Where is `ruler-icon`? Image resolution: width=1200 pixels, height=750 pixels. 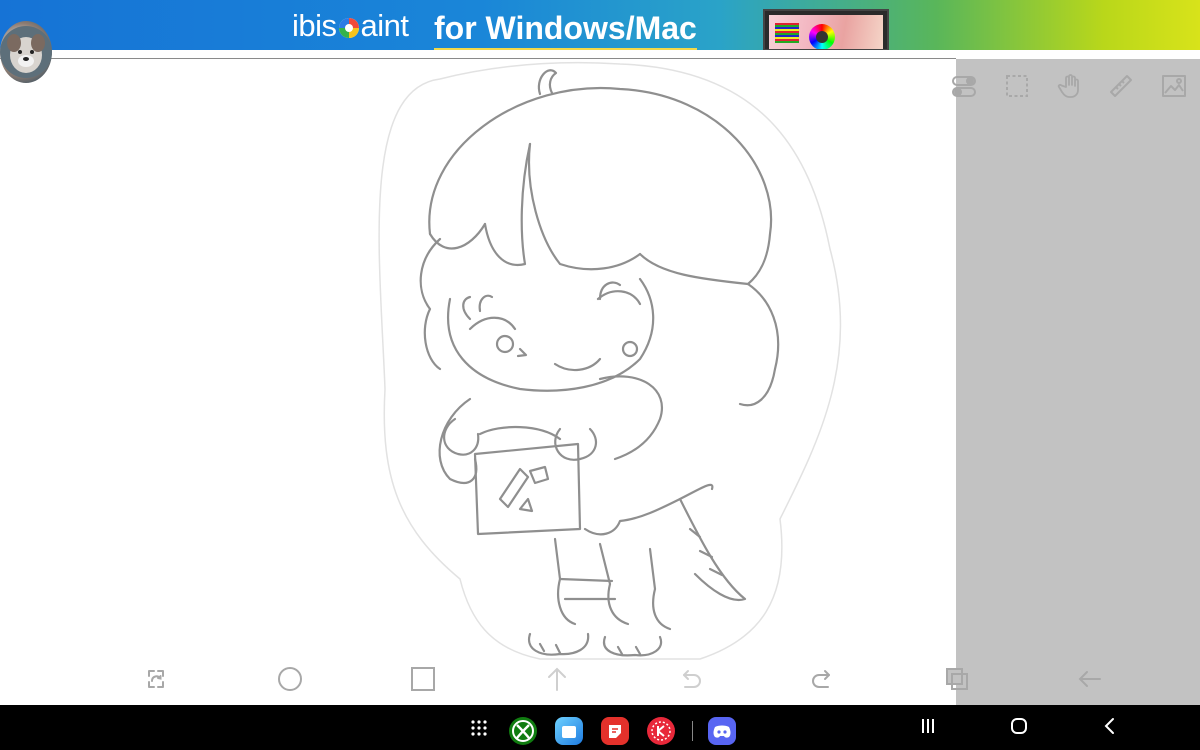 ruler-icon is located at coordinates (1121, 86).